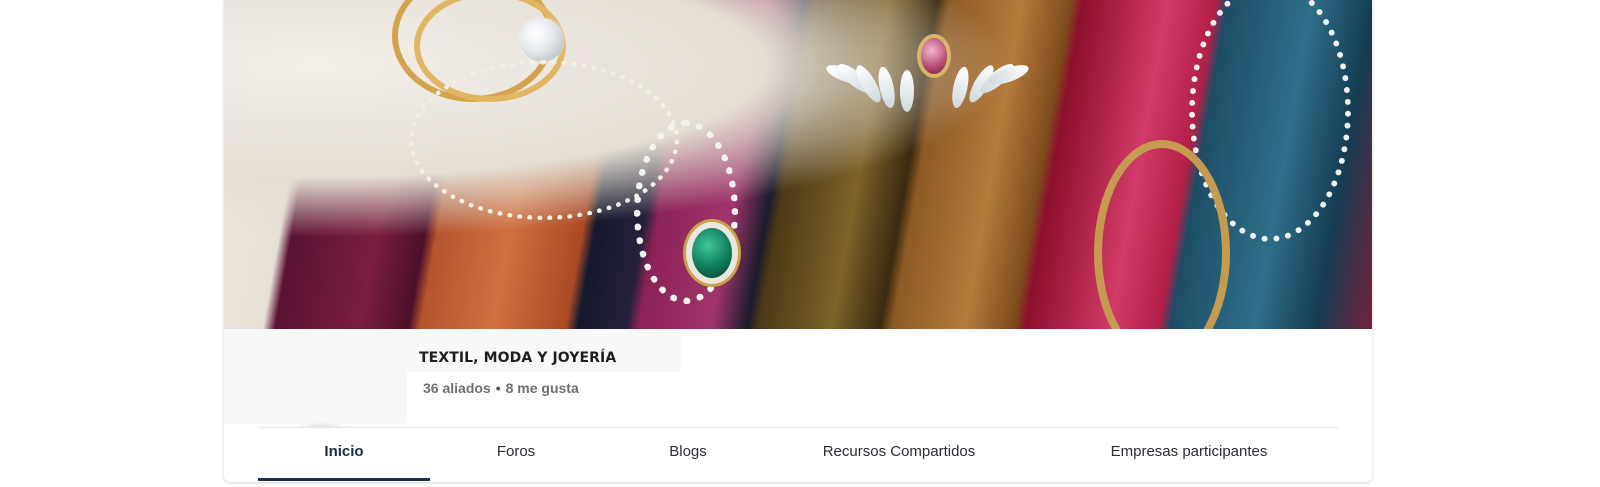 The width and height of the screenshot is (1600, 487). Describe the element at coordinates (457, 388) in the screenshot. I see `allies-count: 36 aliados` at that location.